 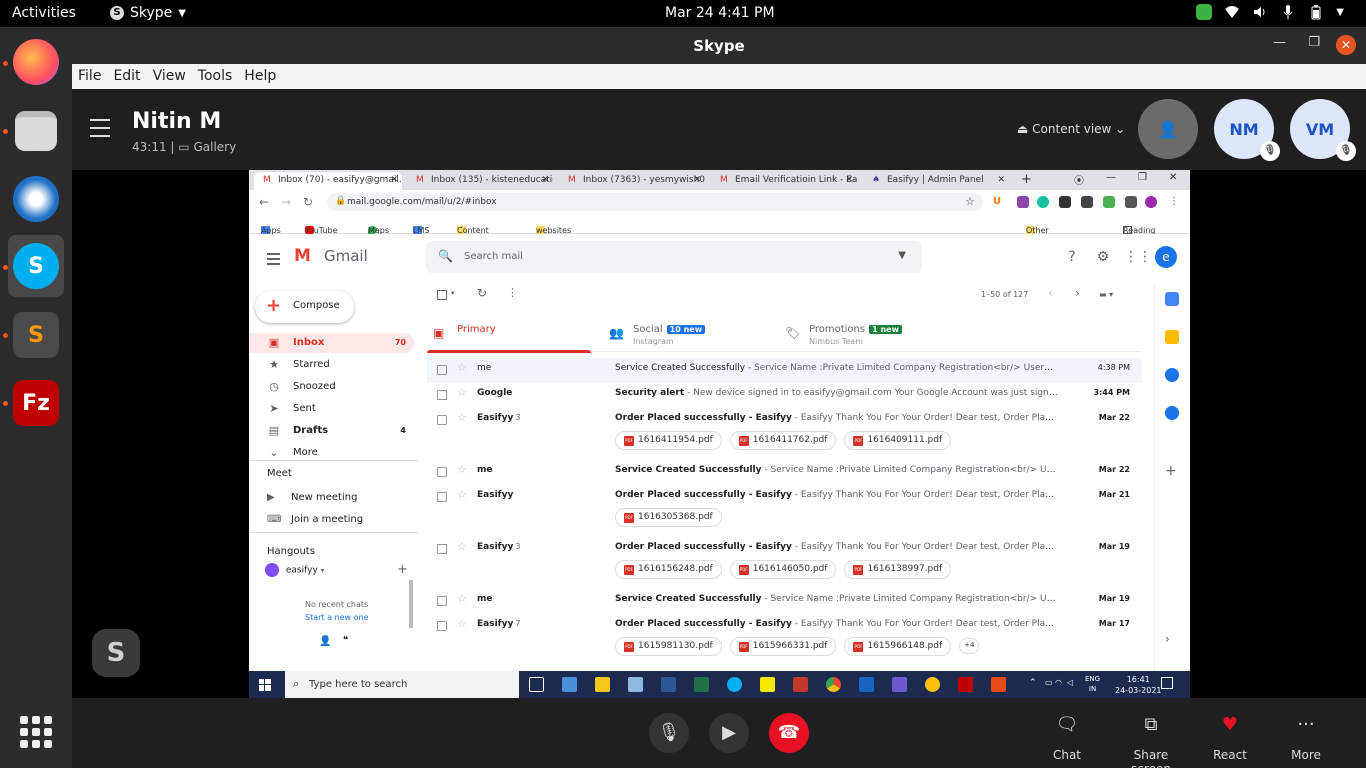 What do you see at coordinates (668, 517) in the screenshot?
I see `attachment-chip: PDF 1616305368.pdf` at bounding box center [668, 517].